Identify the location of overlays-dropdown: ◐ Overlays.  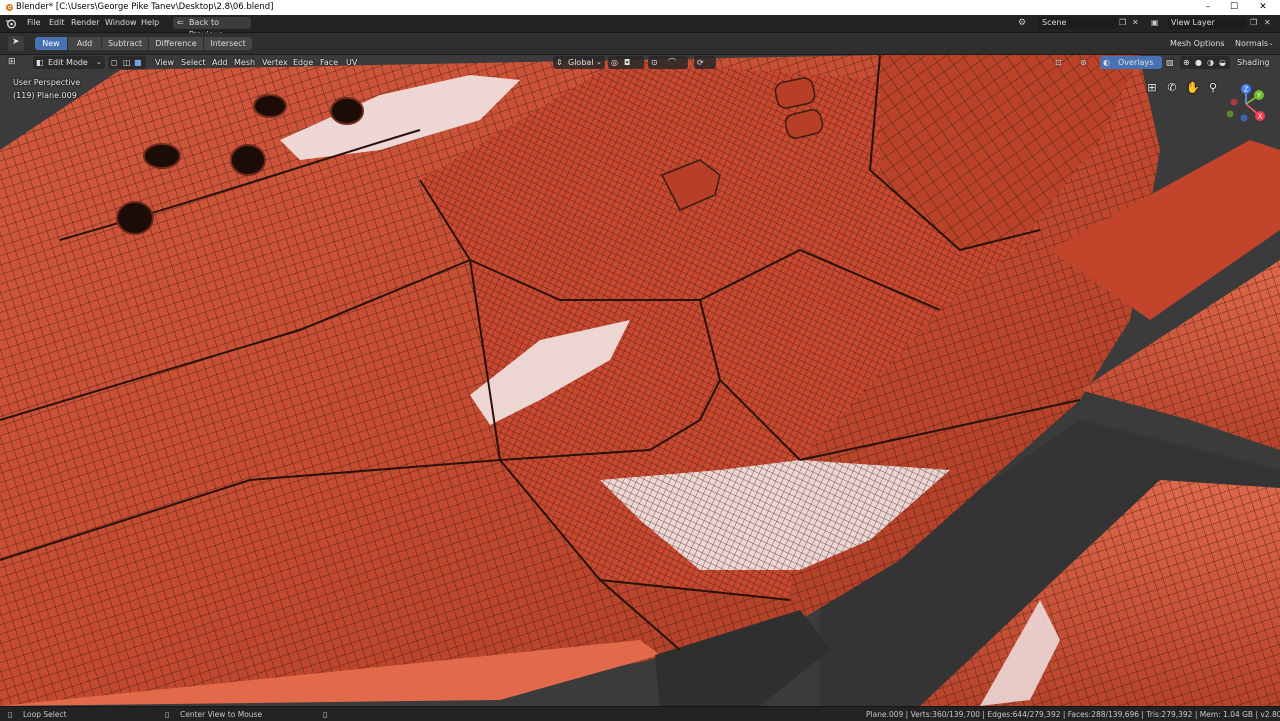
(1131, 62).